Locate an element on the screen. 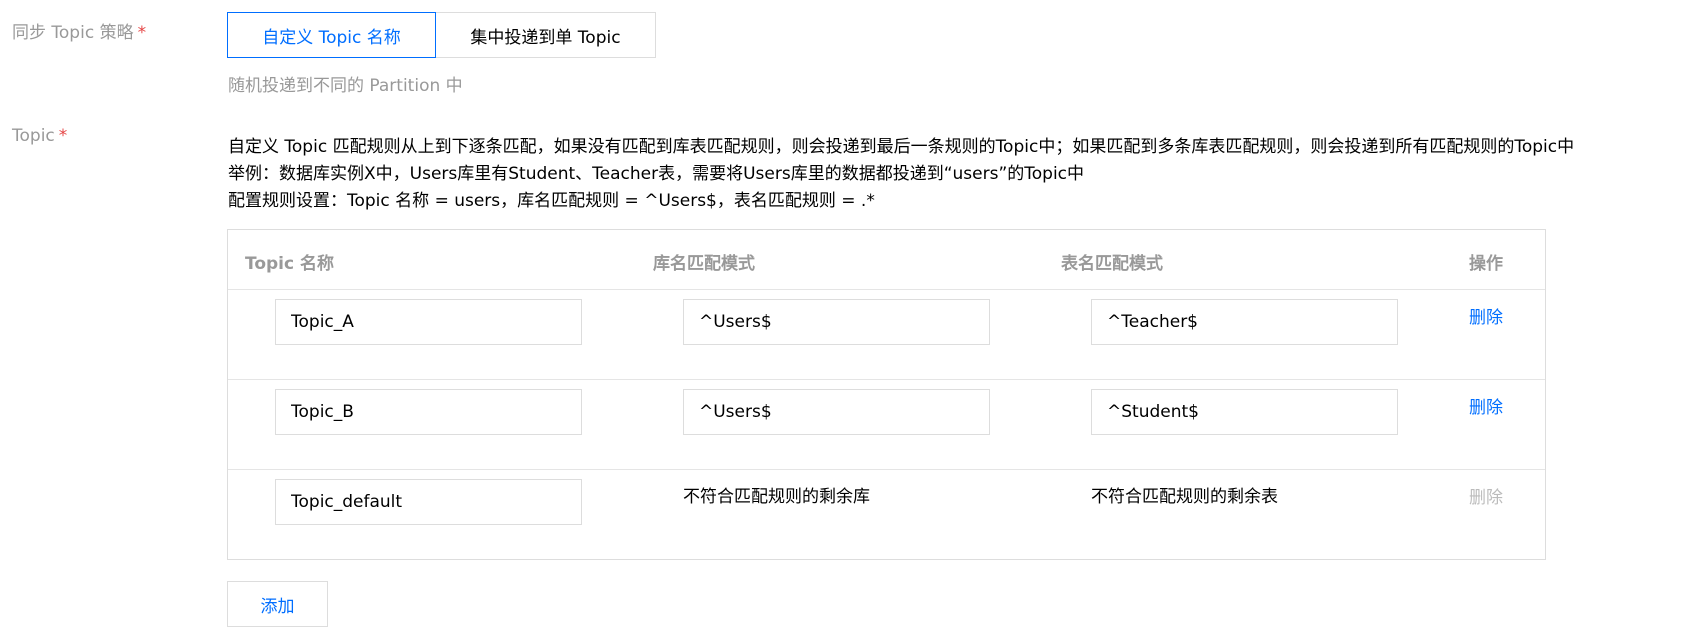 This screenshot has width=1686, height=638. delete-link-disabled: 删除 is located at coordinates (1486, 498).